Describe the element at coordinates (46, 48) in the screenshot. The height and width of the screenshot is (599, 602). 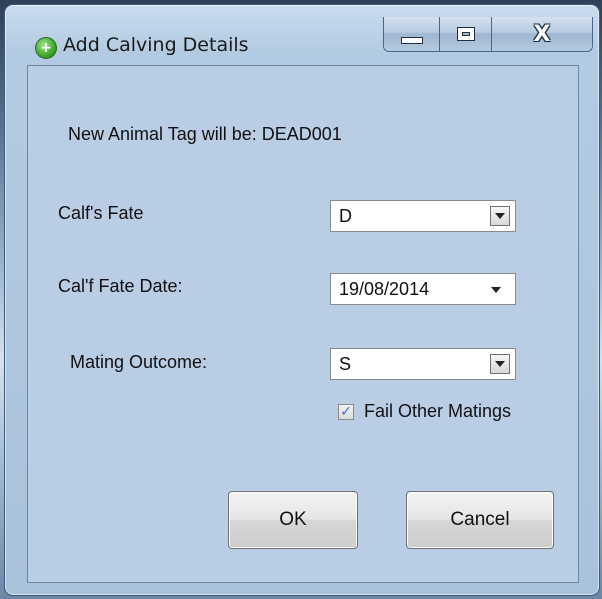
I see `app-add-icon: +` at that location.